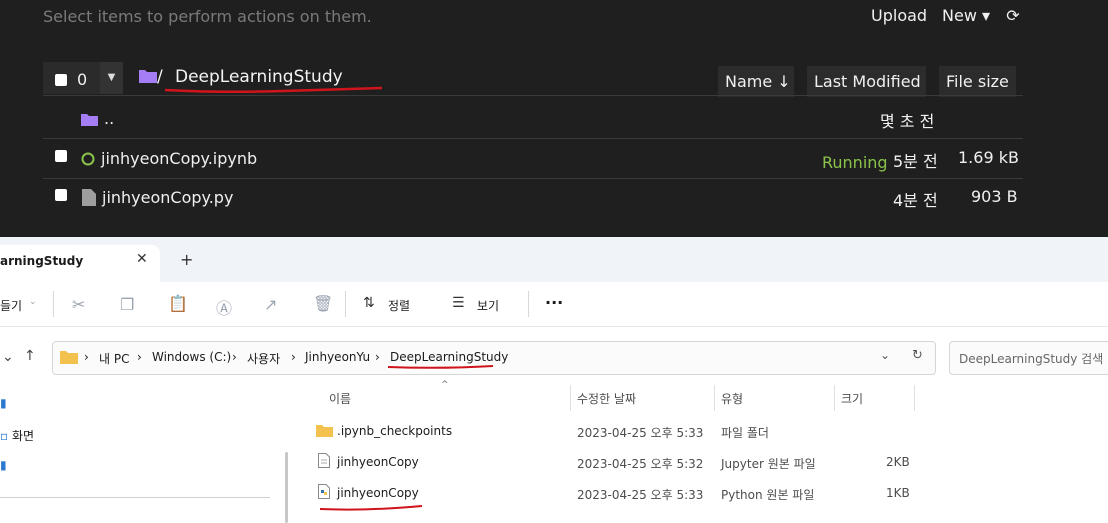 Image resolution: width=1108 pixels, height=523 pixels. I want to click on selection-hint: Select items to perform actions on them., so click(207, 16).